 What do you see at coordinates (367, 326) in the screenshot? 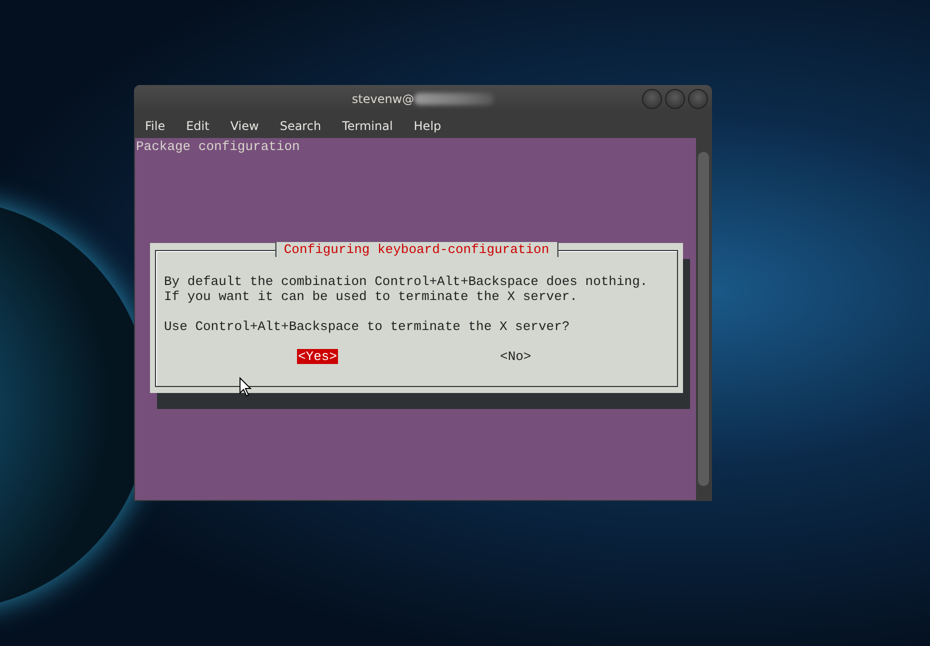
I see `dialog-question: Use Control+Alt+Backspace to terminate the X server?` at bounding box center [367, 326].